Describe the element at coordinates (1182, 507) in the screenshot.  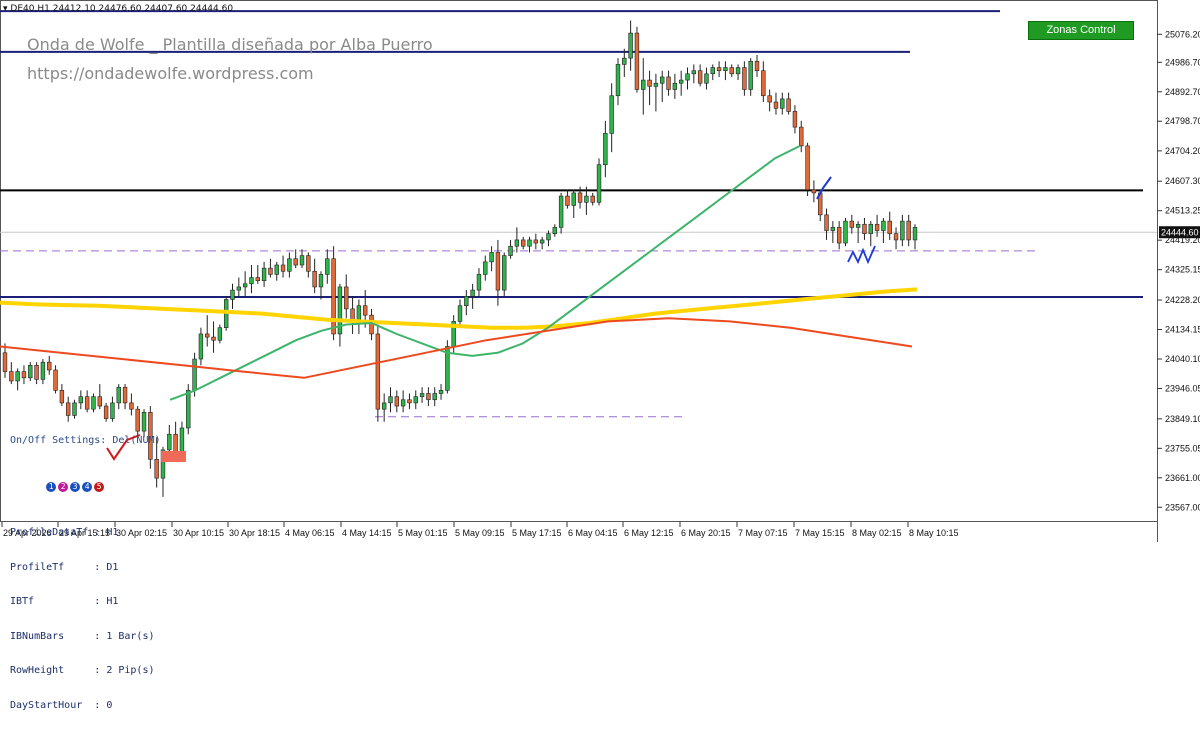
I see `y-tick-label: 23567.00` at that location.